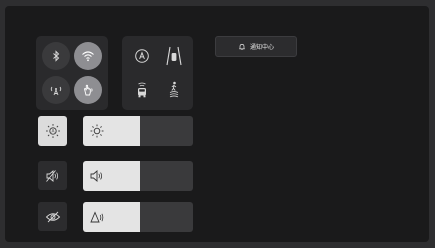 The width and height of the screenshot is (435, 248). Describe the element at coordinates (138, 131) in the screenshot. I see `brightness-slider` at that location.